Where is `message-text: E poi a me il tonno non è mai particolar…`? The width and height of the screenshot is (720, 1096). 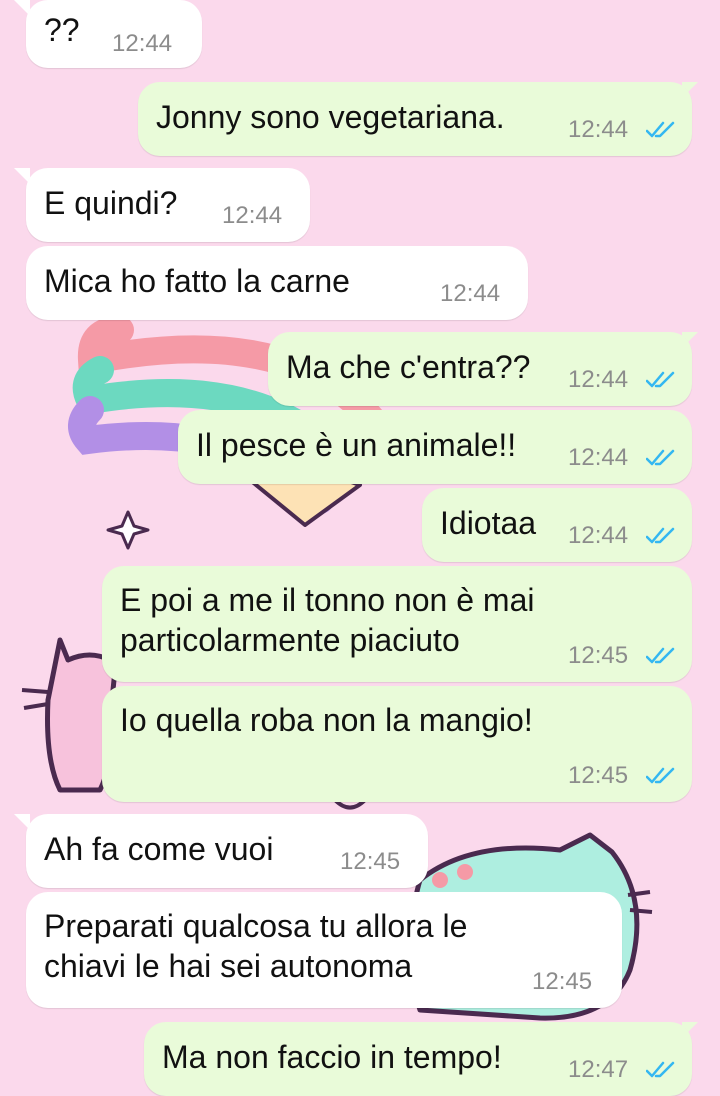
message-text: E poi a me il tonno non è mai particolar… is located at coordinates (327, 620).